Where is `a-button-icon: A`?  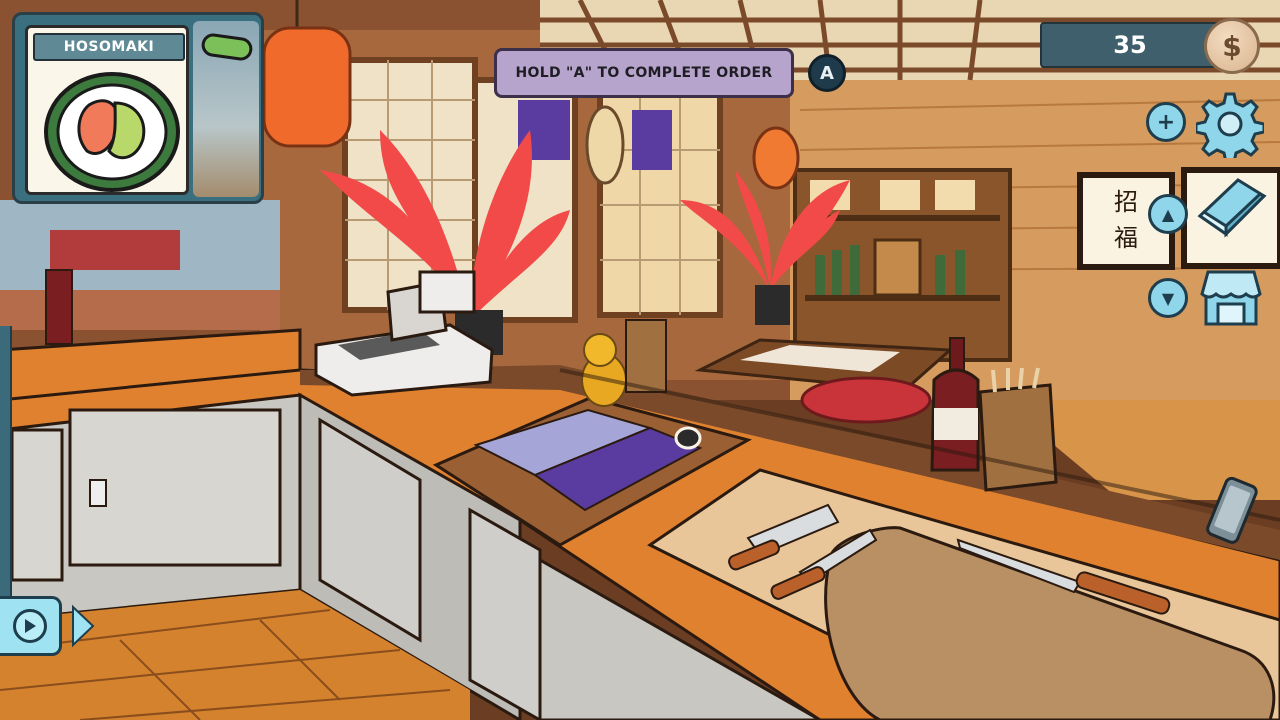 a-button-icon: A is located at coordinates (827, 73).